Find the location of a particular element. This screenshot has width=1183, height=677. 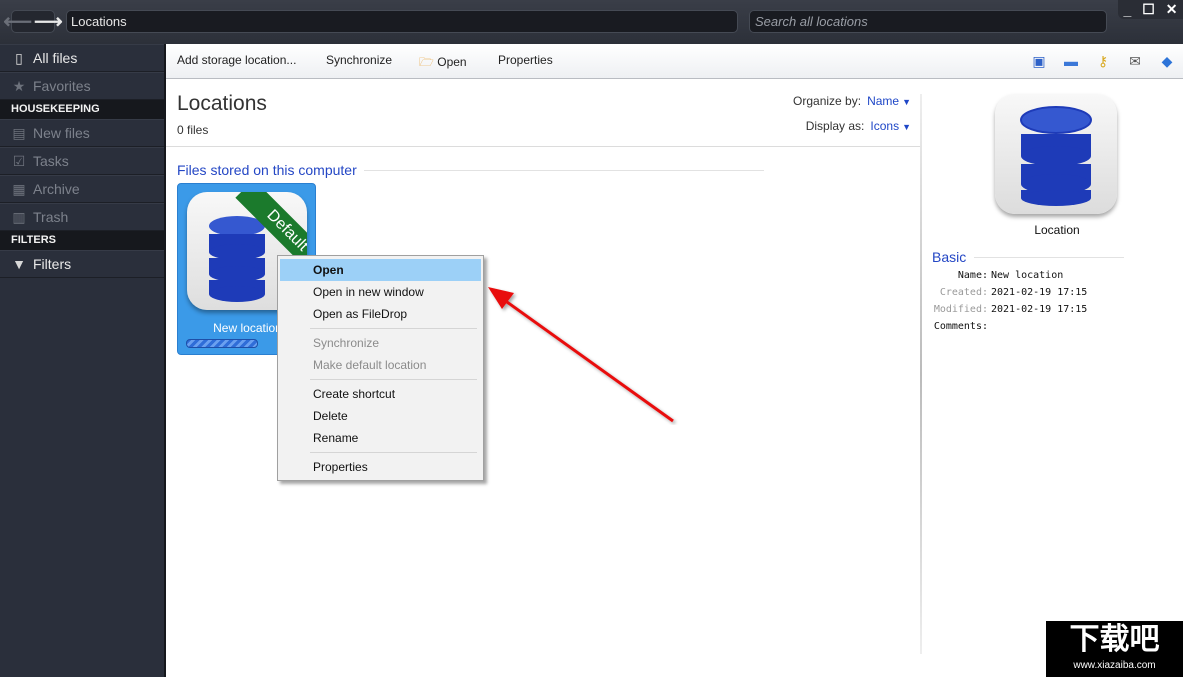

display-value: Icons is located at coordinates (884, 126).